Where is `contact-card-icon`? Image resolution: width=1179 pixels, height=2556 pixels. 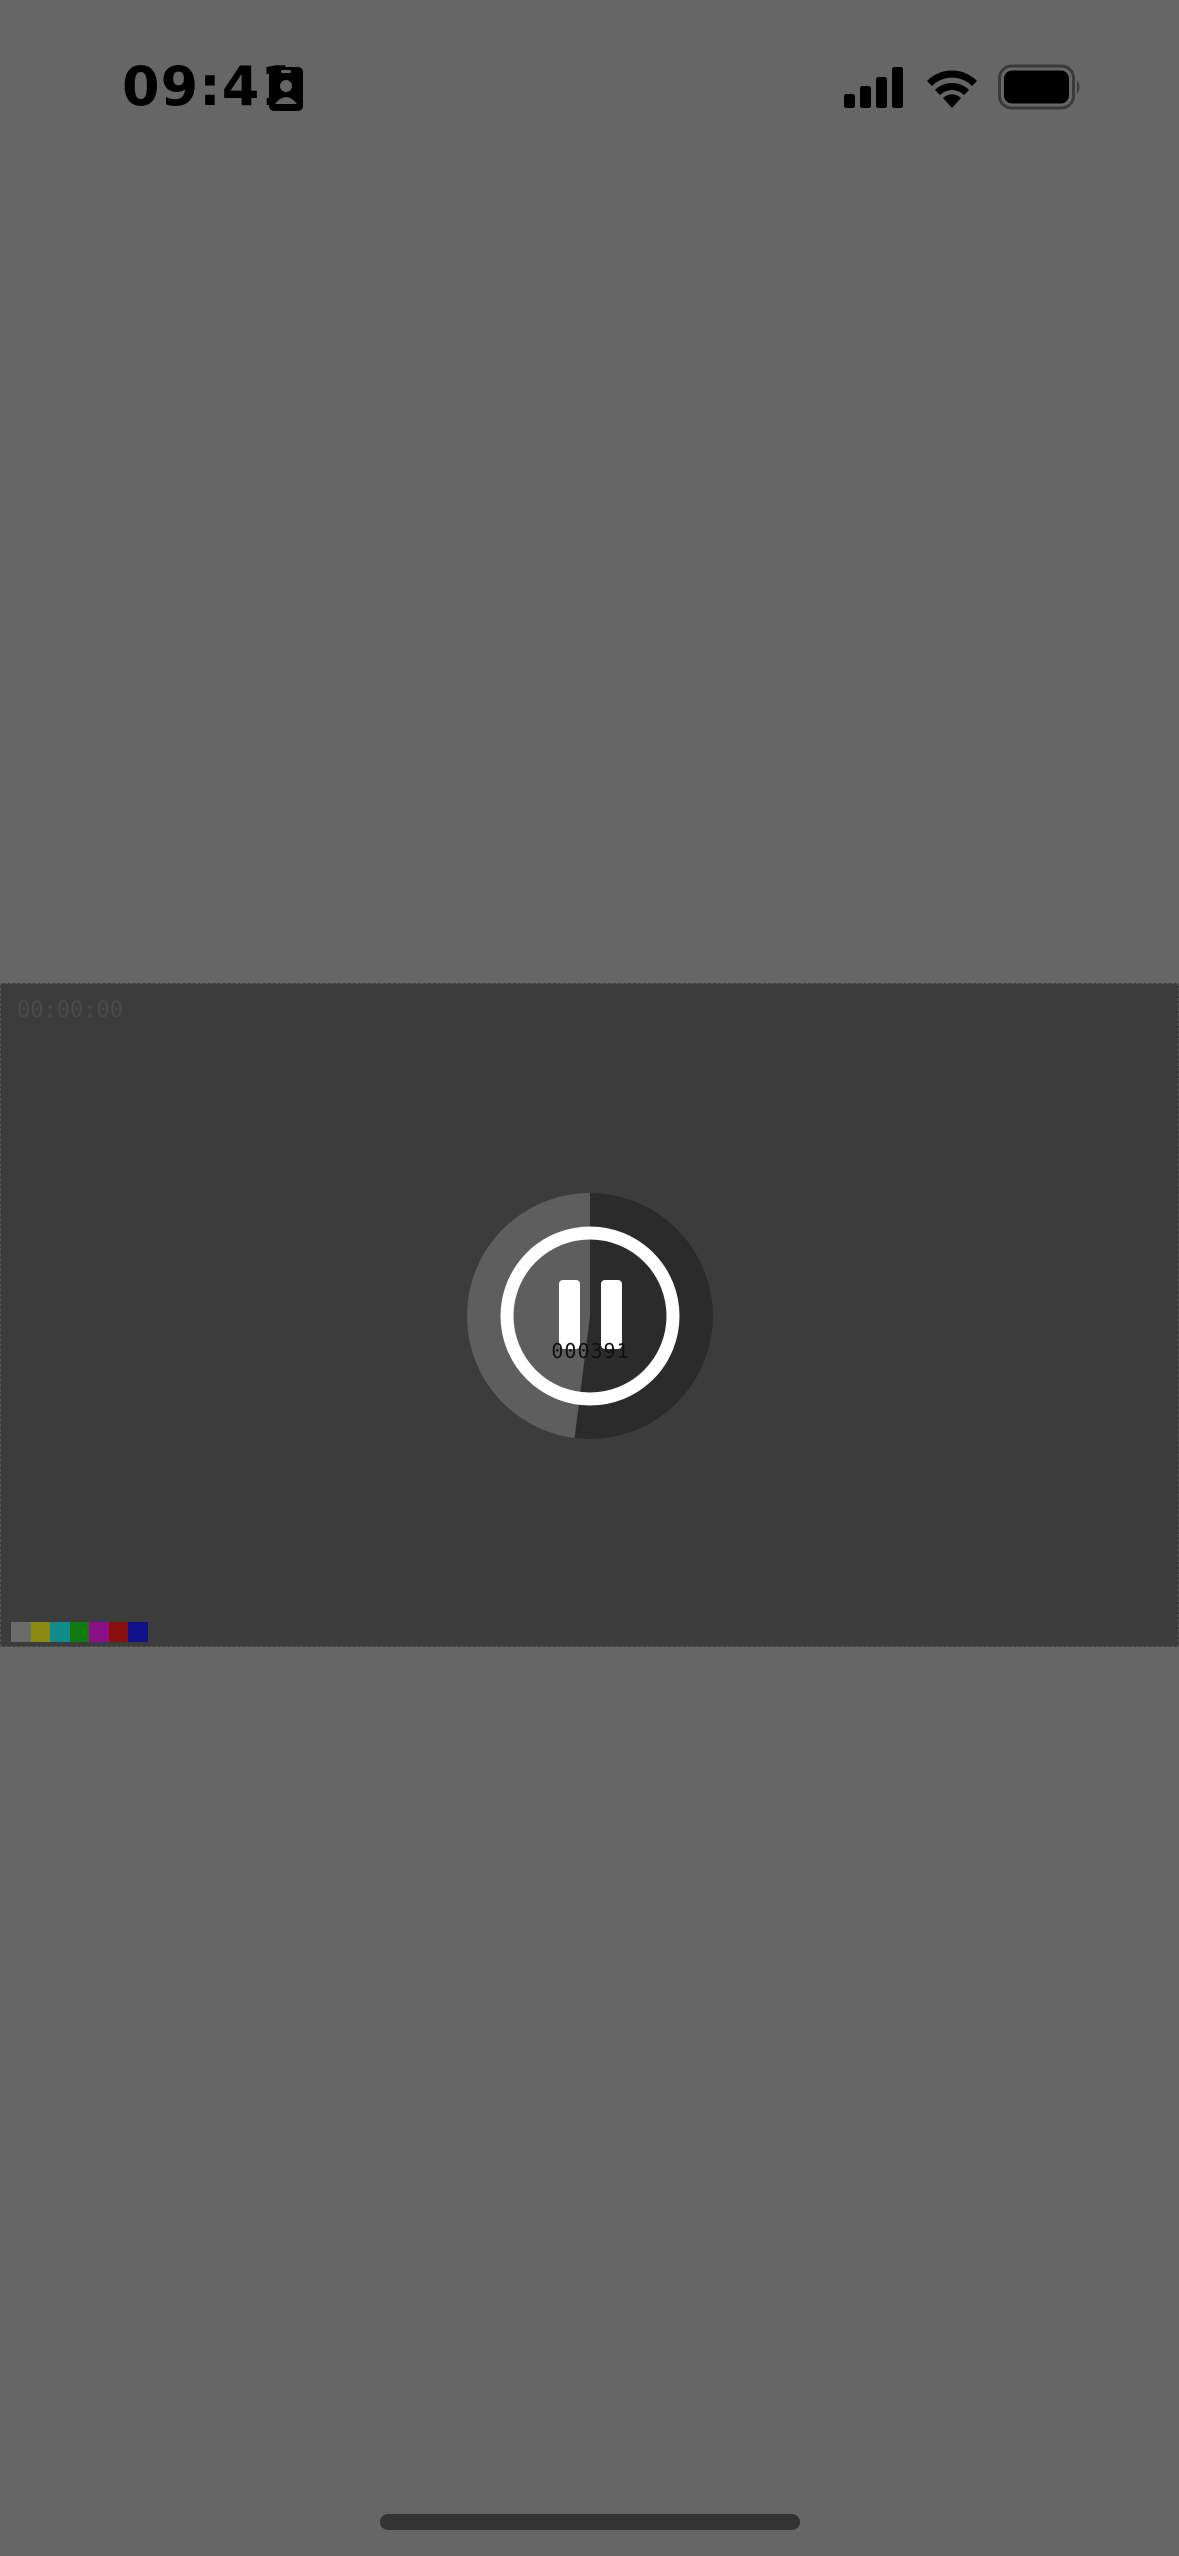 contact-card-icon is located at coordinates (286, 89).